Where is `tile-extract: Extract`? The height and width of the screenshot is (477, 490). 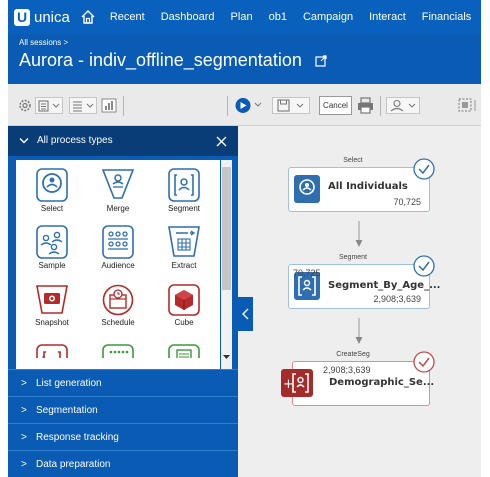
tile-extract: Extract is located at coordinates (184, 247).